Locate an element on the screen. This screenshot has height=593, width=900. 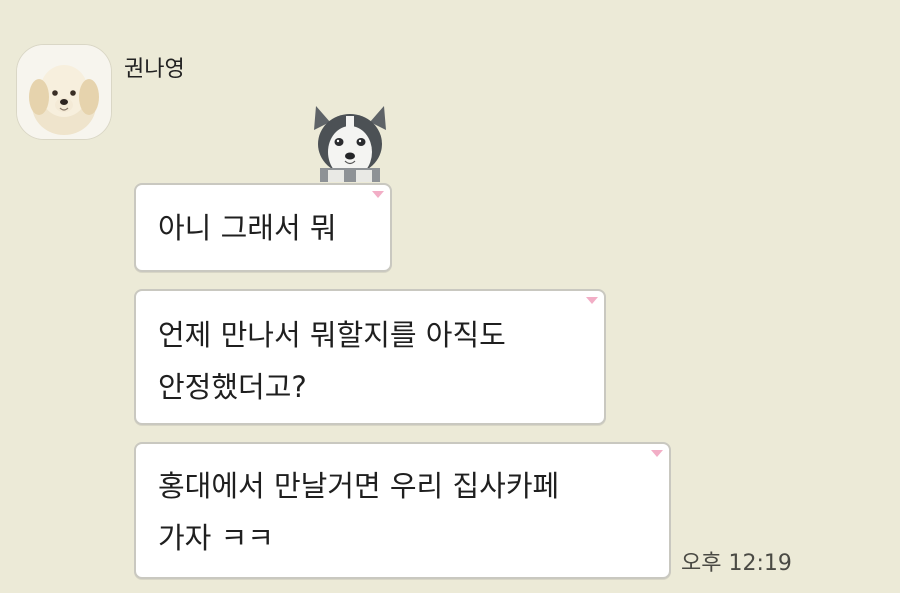
message-text: 아니 그래서 뭐 is located at coordinates (247, 228).